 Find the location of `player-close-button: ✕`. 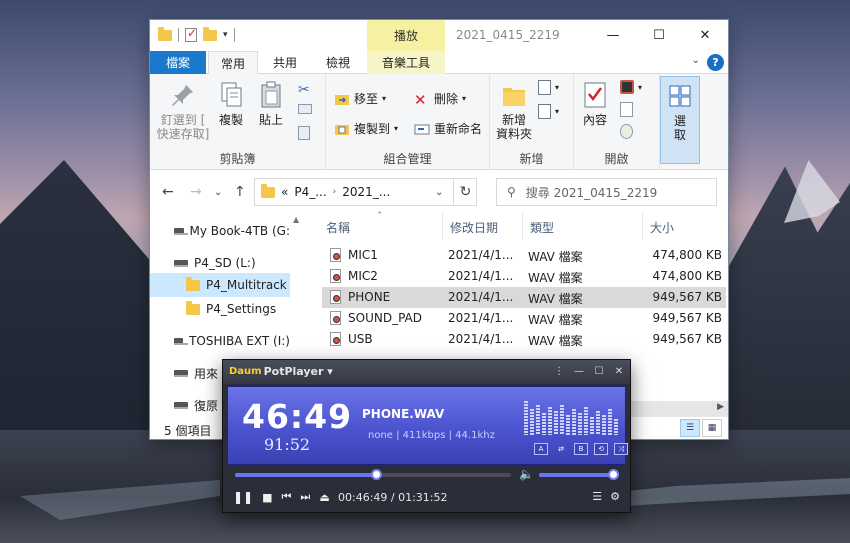

player-close-button: ✕ is located at coordinates (619, 371).